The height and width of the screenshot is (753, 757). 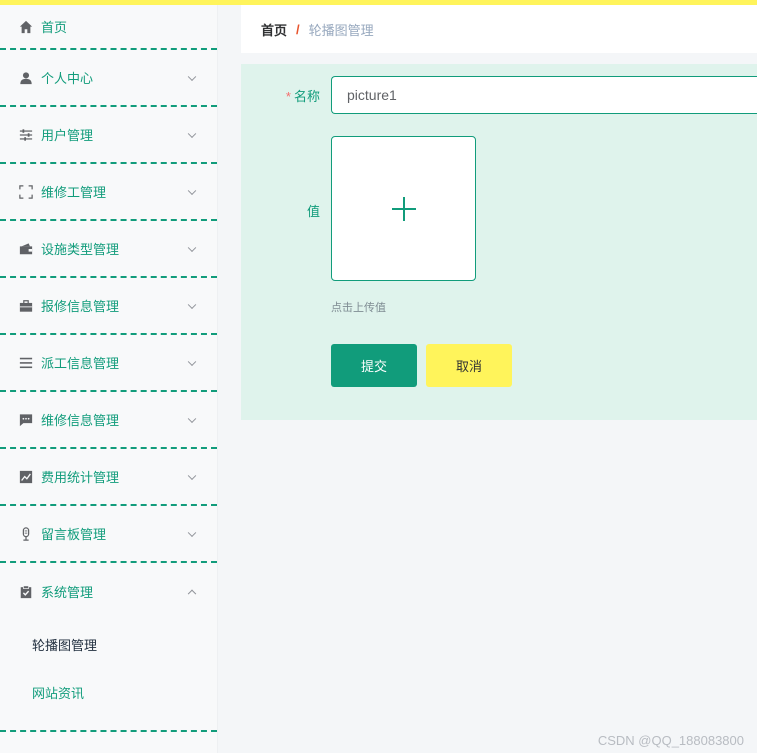 What do you see at coordinates (67, 135) in the screenshot?
I see `sidebar-item-label: 用户管理` at bounding box center [67, 135].